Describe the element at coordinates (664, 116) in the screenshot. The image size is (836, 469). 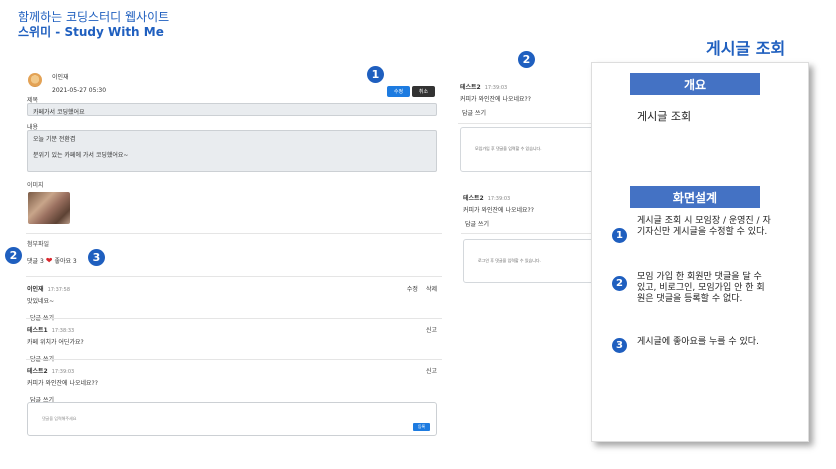
I see `overview-text: 게시글 조회` at that location.